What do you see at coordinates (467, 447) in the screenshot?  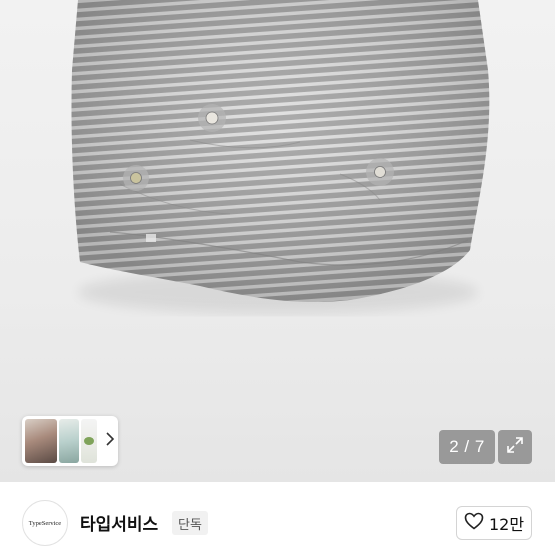 I see `image-counter: 2 / 7` at bounding box center [467, 447].